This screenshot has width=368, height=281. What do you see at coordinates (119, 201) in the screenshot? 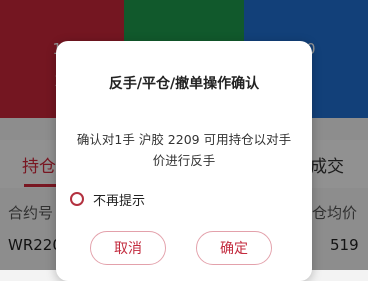
I see `dont-remind-label: 不再提示` at bounding box center [119, 201].